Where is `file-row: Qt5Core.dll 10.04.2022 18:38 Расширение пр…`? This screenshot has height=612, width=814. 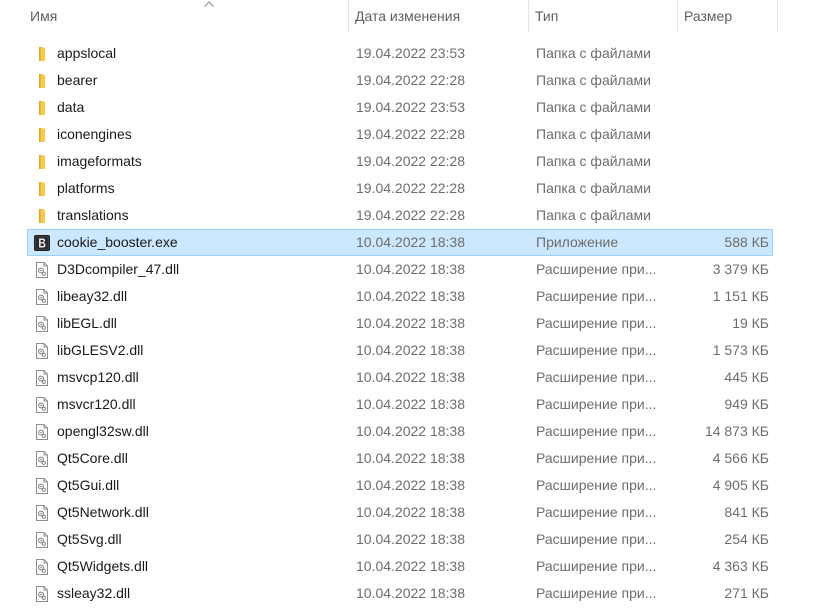
file-row: Qt5Core.dll 10.04.2022 18:38 Расширение пр… is located at coordinates (400, 458).